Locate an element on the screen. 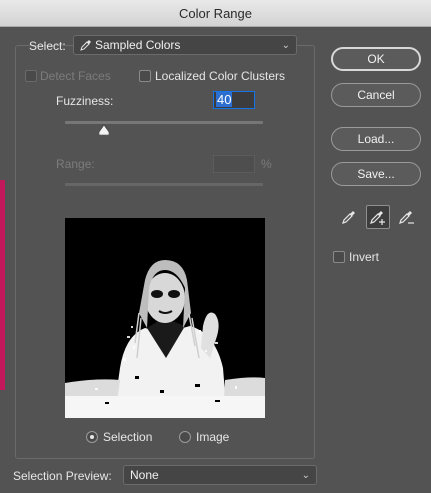 Image resolution: width=431 pixels, height=493 pixels. background-document-strip is located at coordinates (2, 285).